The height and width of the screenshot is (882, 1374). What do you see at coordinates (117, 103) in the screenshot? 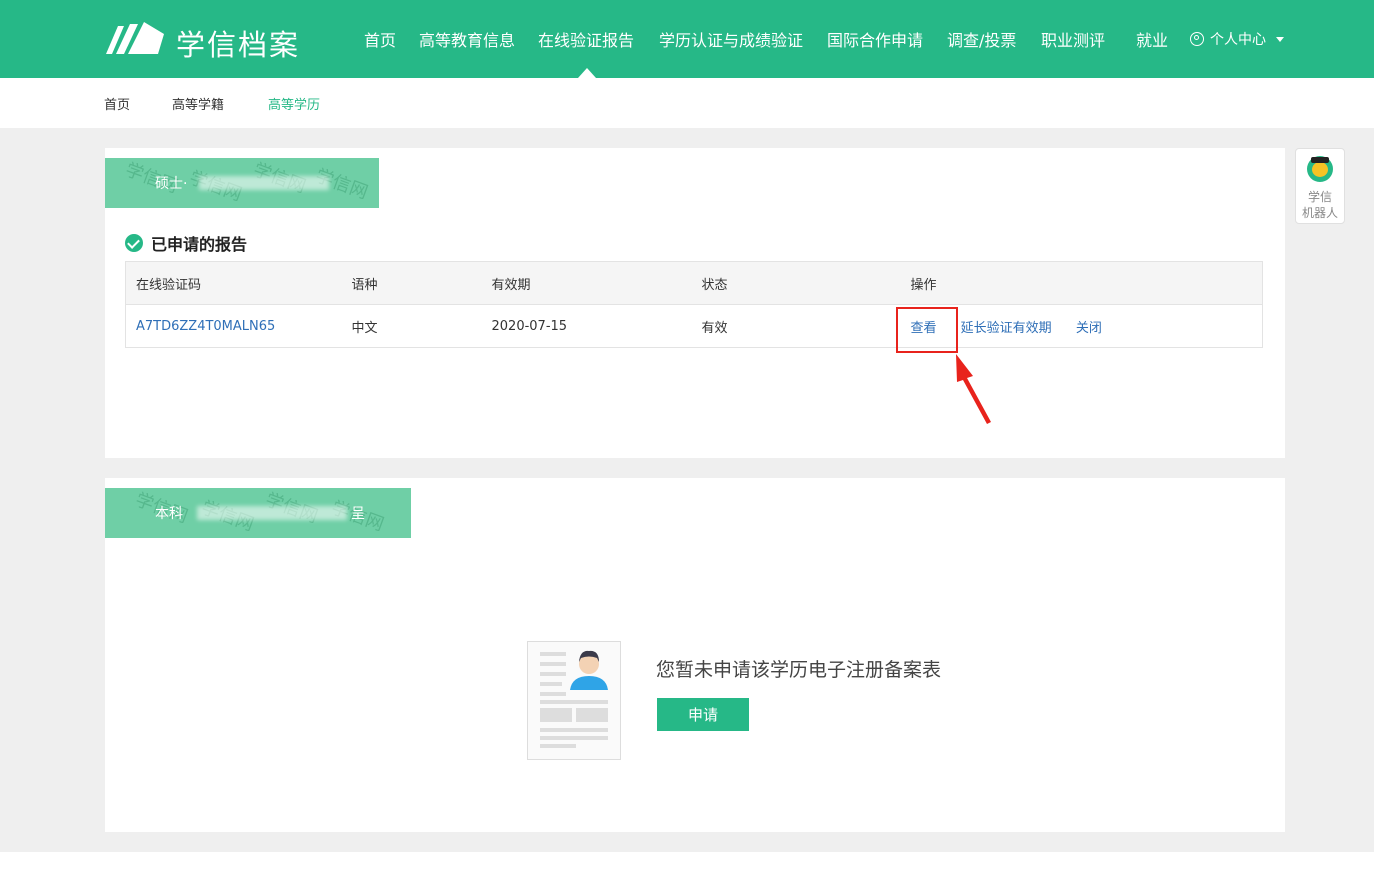
I see `subnav-home: 首页` at bounding box center [117, 103].